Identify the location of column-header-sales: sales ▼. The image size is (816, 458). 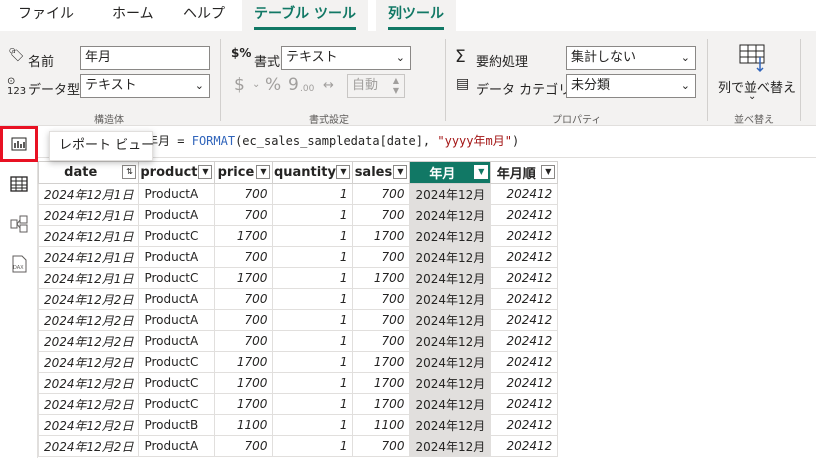
(381, 172).